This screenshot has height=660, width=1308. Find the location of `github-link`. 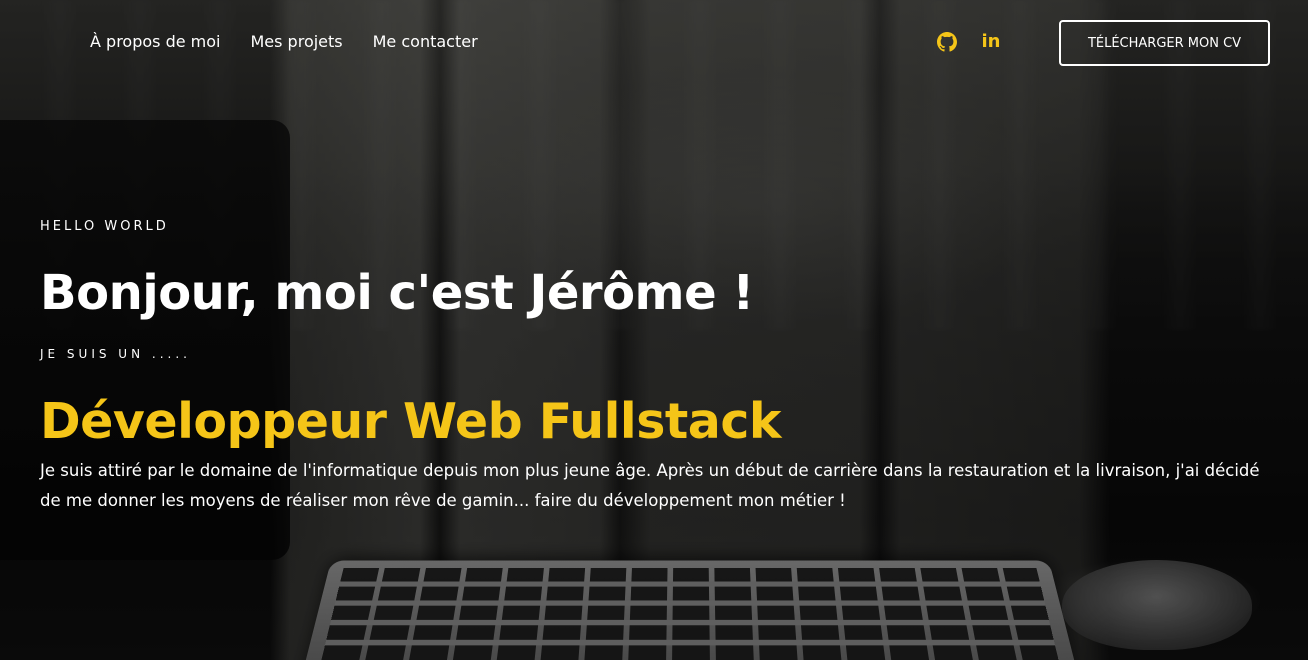

github-link is located at coordinates (947, 42).